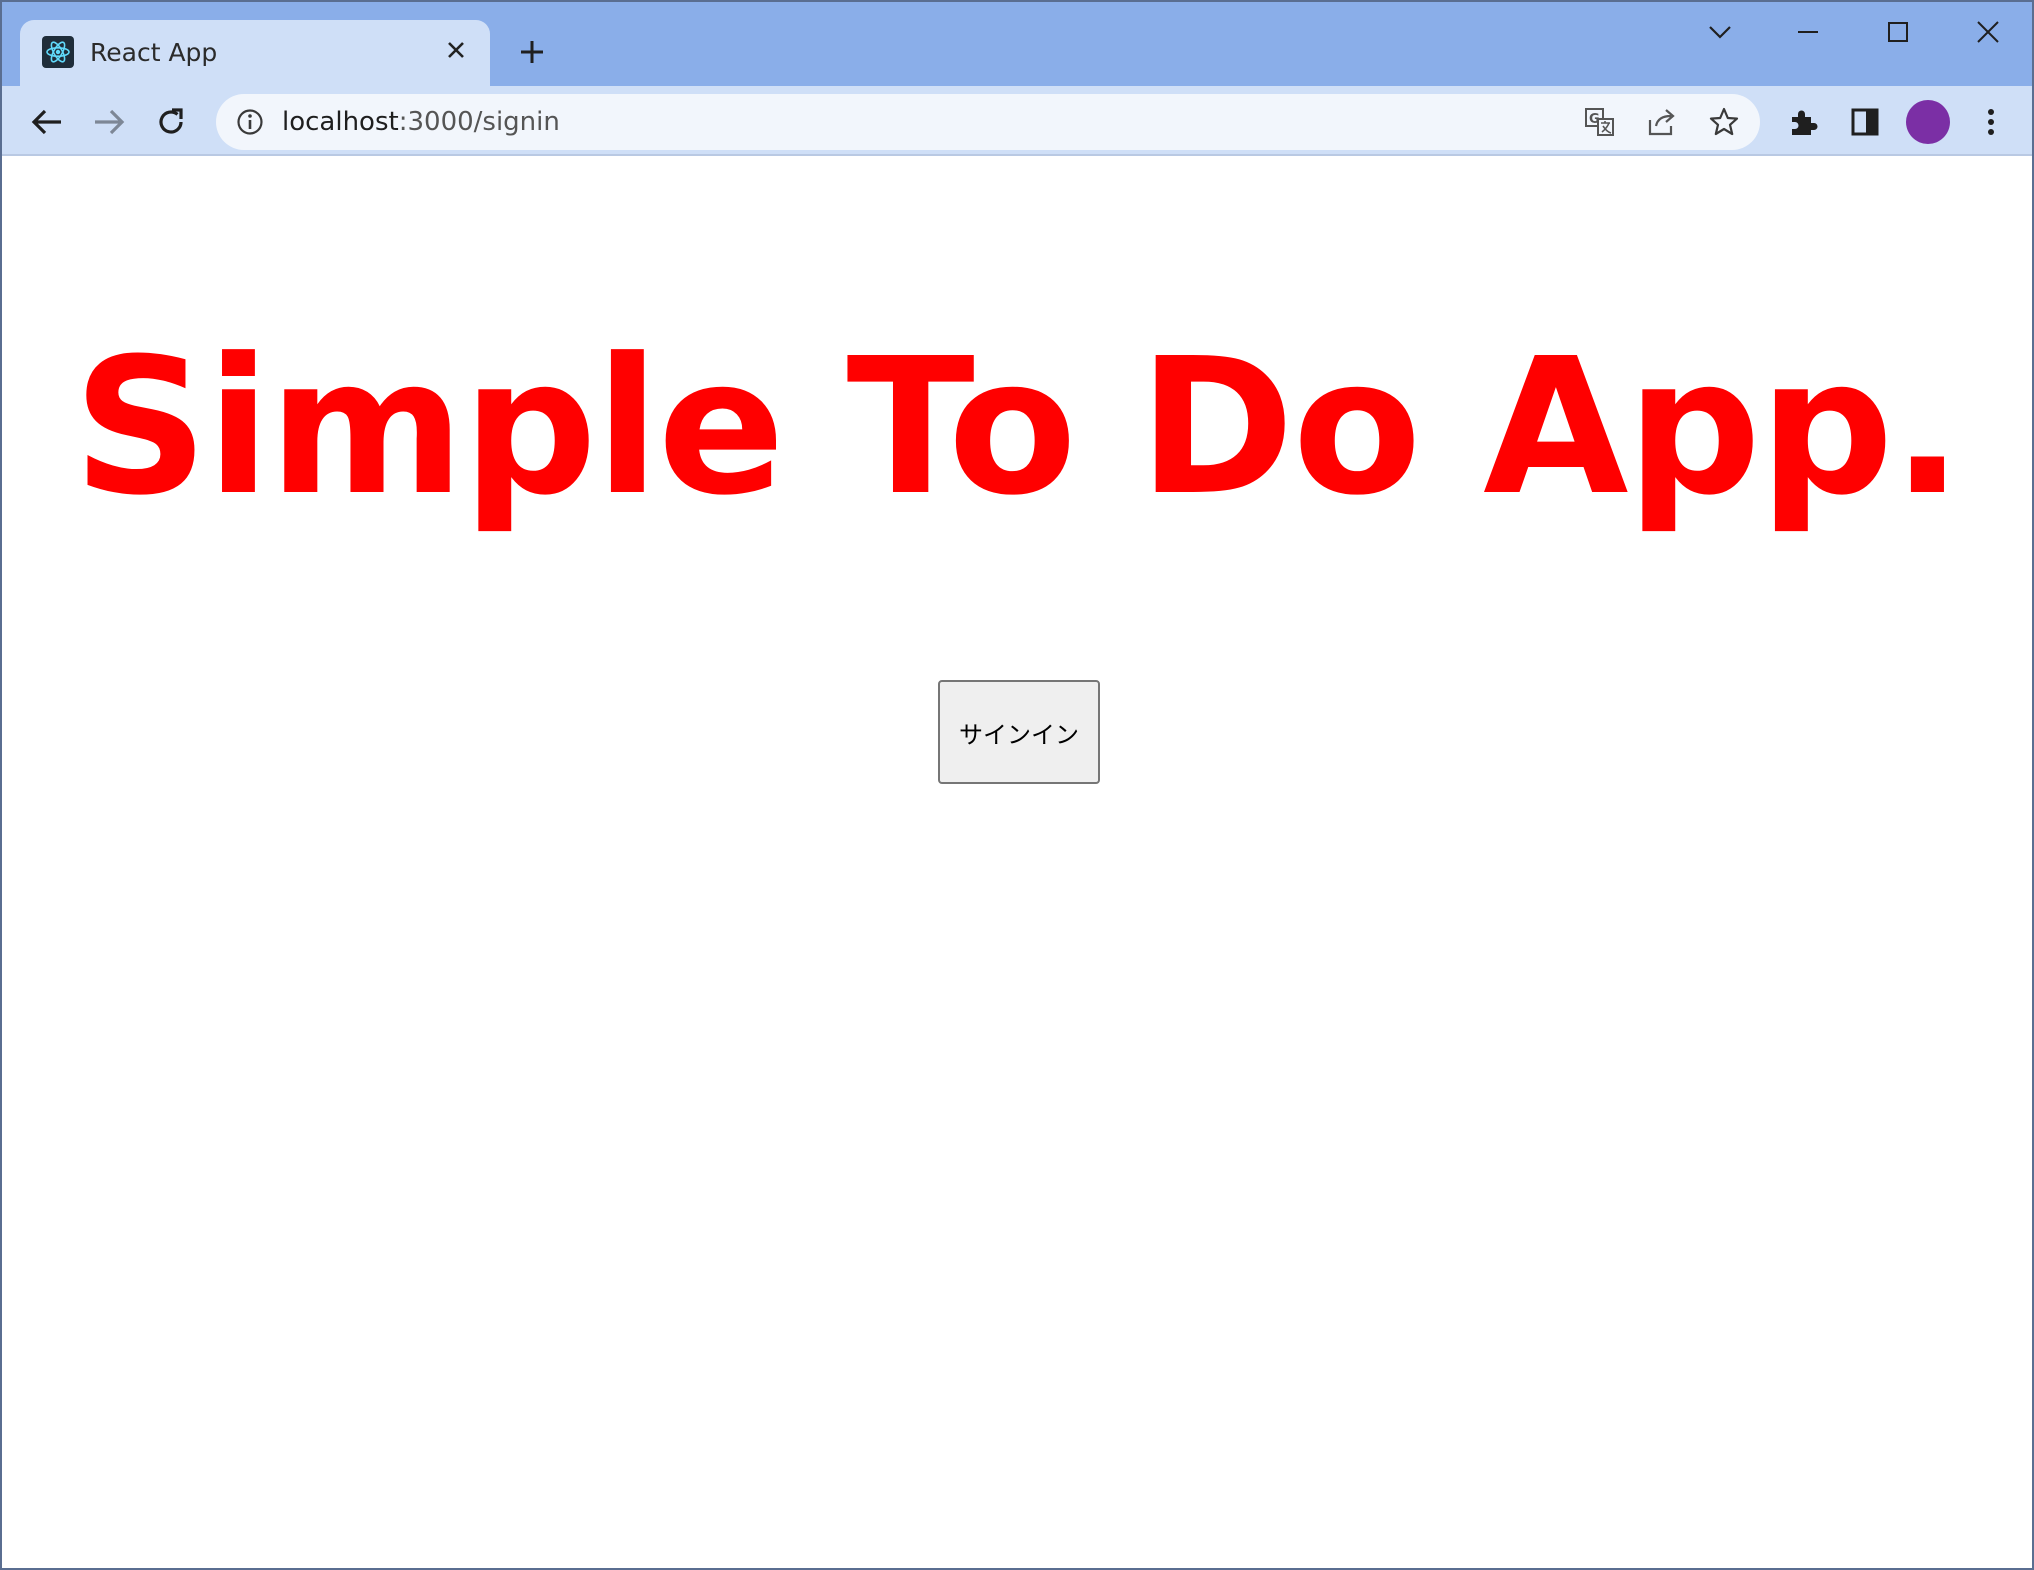 This screenshot has width=2034, height=1570. What do you see at coordinates (58, 52) in the screenshot?
I see `react-logo-icon` at bounding box center [58, 52].